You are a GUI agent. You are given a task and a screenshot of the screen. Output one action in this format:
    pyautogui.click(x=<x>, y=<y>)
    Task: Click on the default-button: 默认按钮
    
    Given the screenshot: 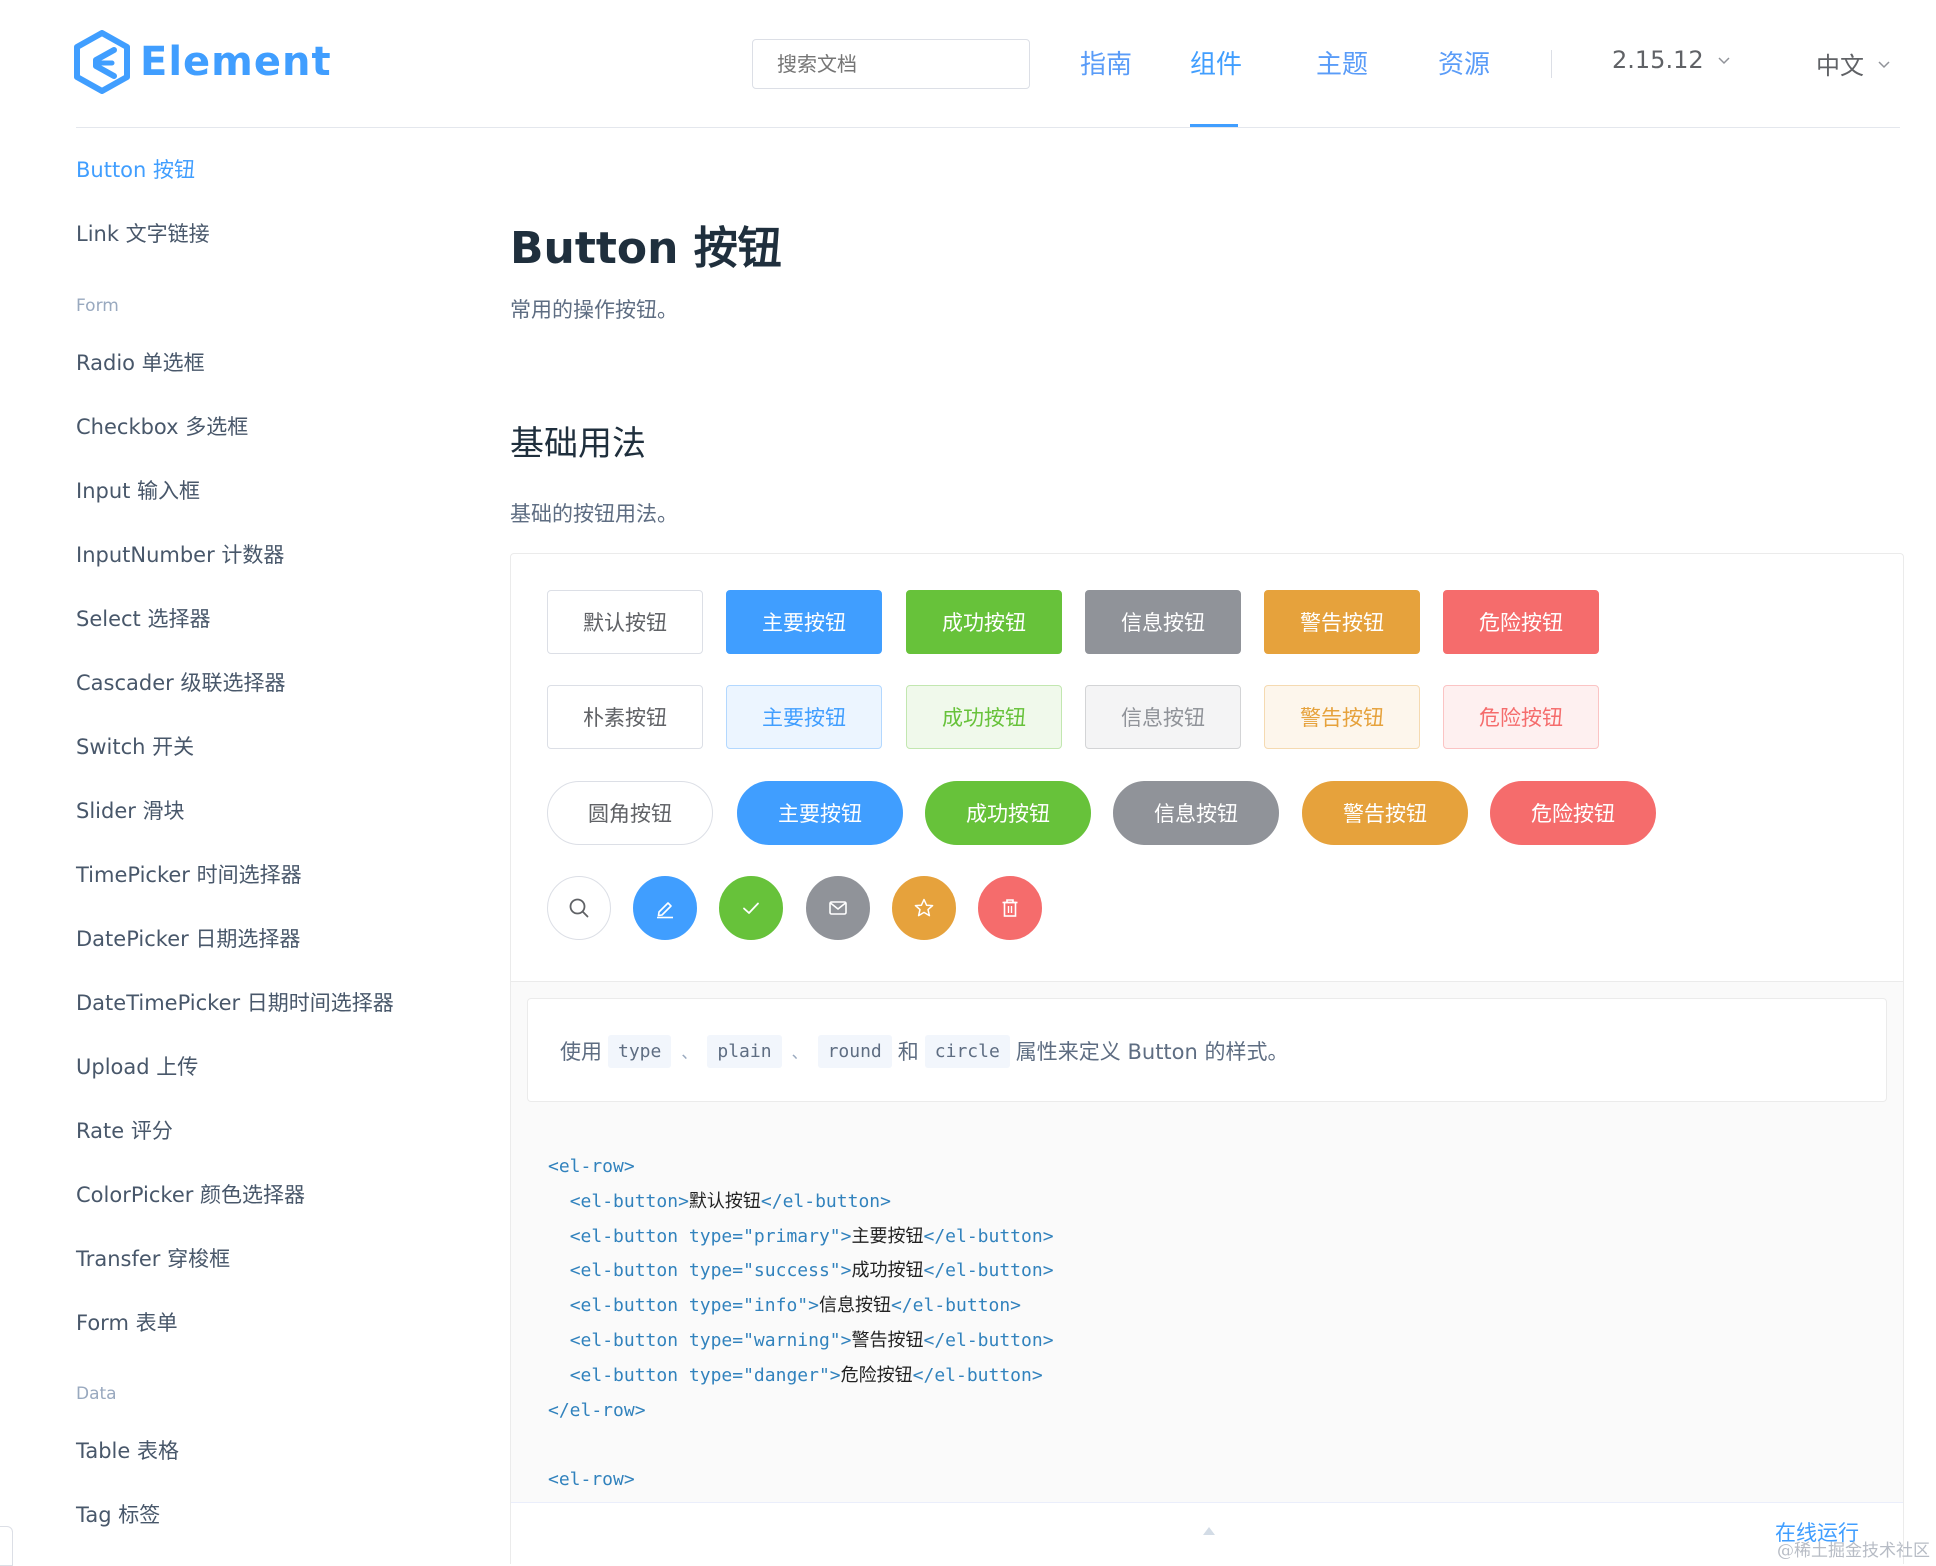 What is the action you would take?
    pyautogui.click(x=625, y=622)
    